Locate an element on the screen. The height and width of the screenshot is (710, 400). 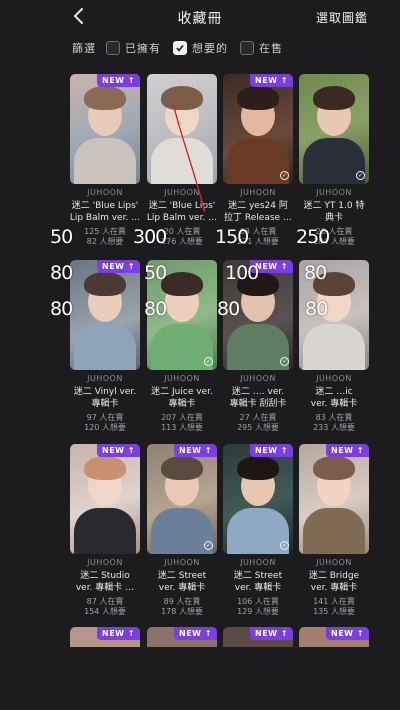
handwritten-price: 50 is located at coordinates (155, 273).